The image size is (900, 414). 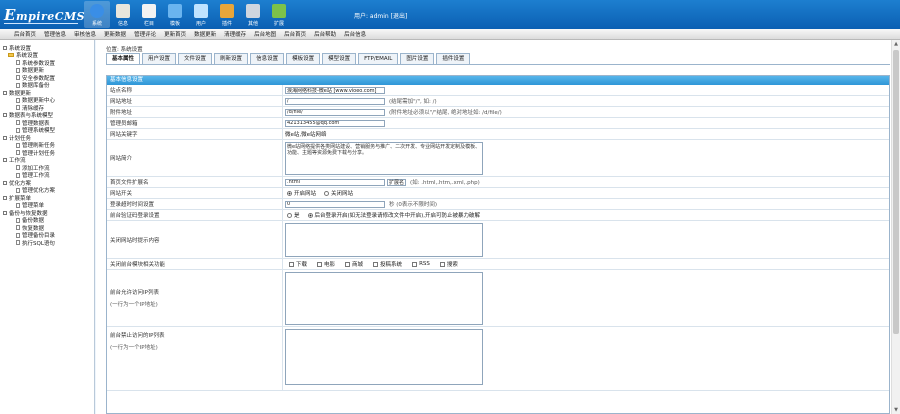 I want to click on attach-url-input, so click(x=335, y=112).